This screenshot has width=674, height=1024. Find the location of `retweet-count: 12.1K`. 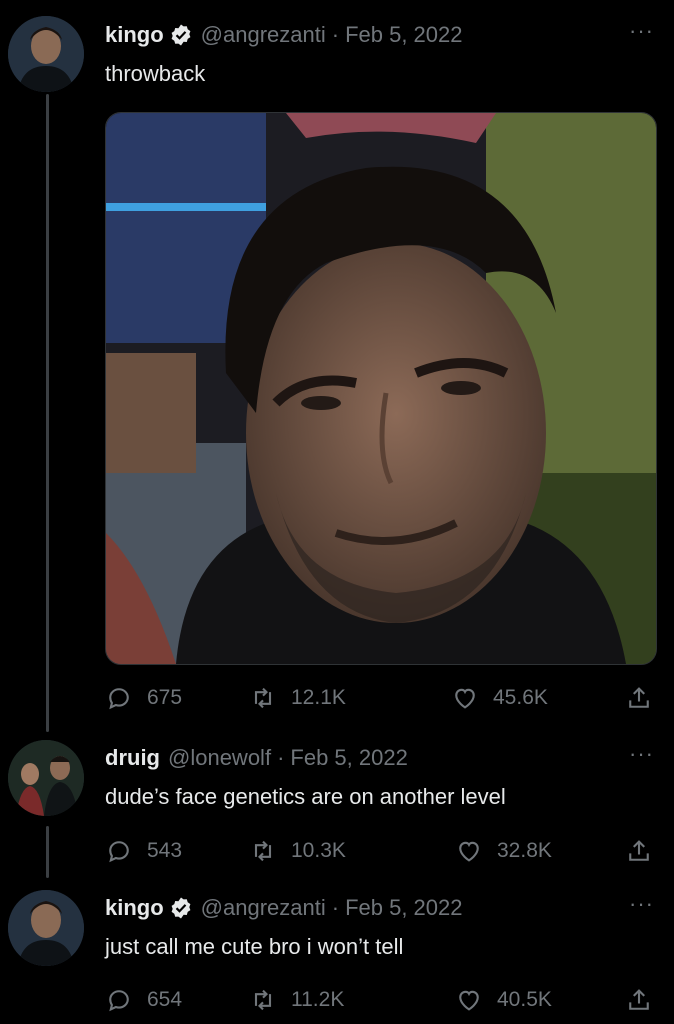

retweet-count: 12.1K is located at coordinates (318, 697).